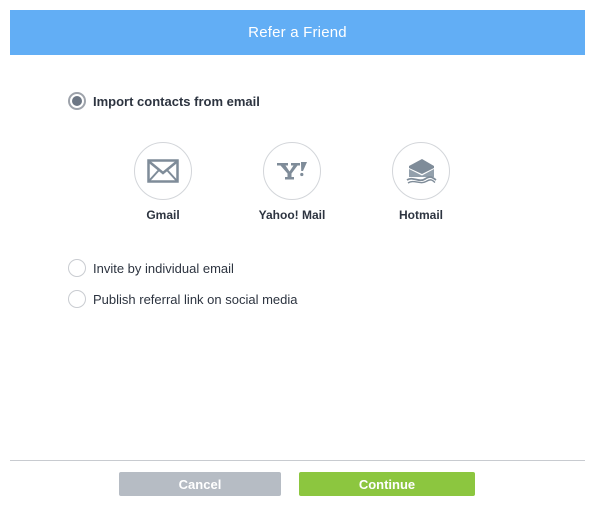 This screenshot has width=595, height=517. Describe the element at coordinates (292, 215) in the screenshot. I see `provider-yahoo-label: Yahoo! Mail` at that location.